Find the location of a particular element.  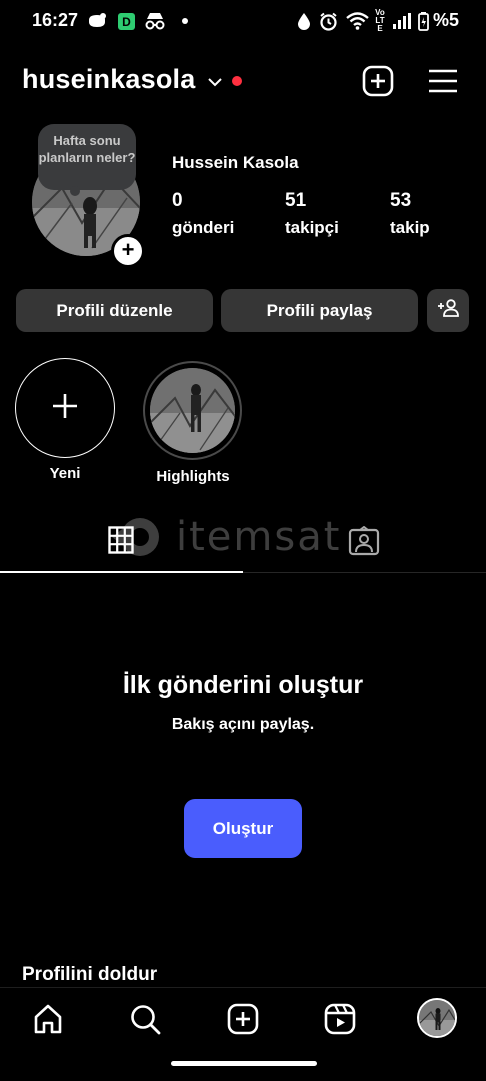

watermark: itemsat is located at coordinates (221, 537).